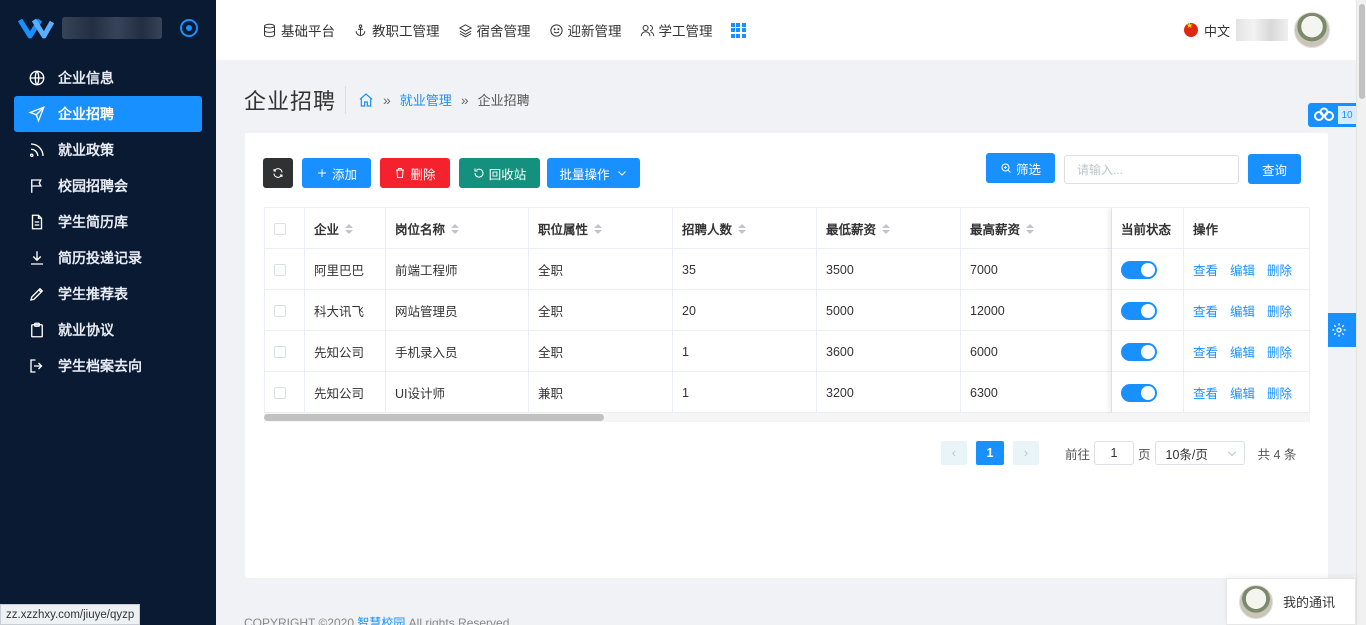 The width and height of the screenshot is (1366, 625). I want to click on cell-min-salary: 3600, so click(889, 351).